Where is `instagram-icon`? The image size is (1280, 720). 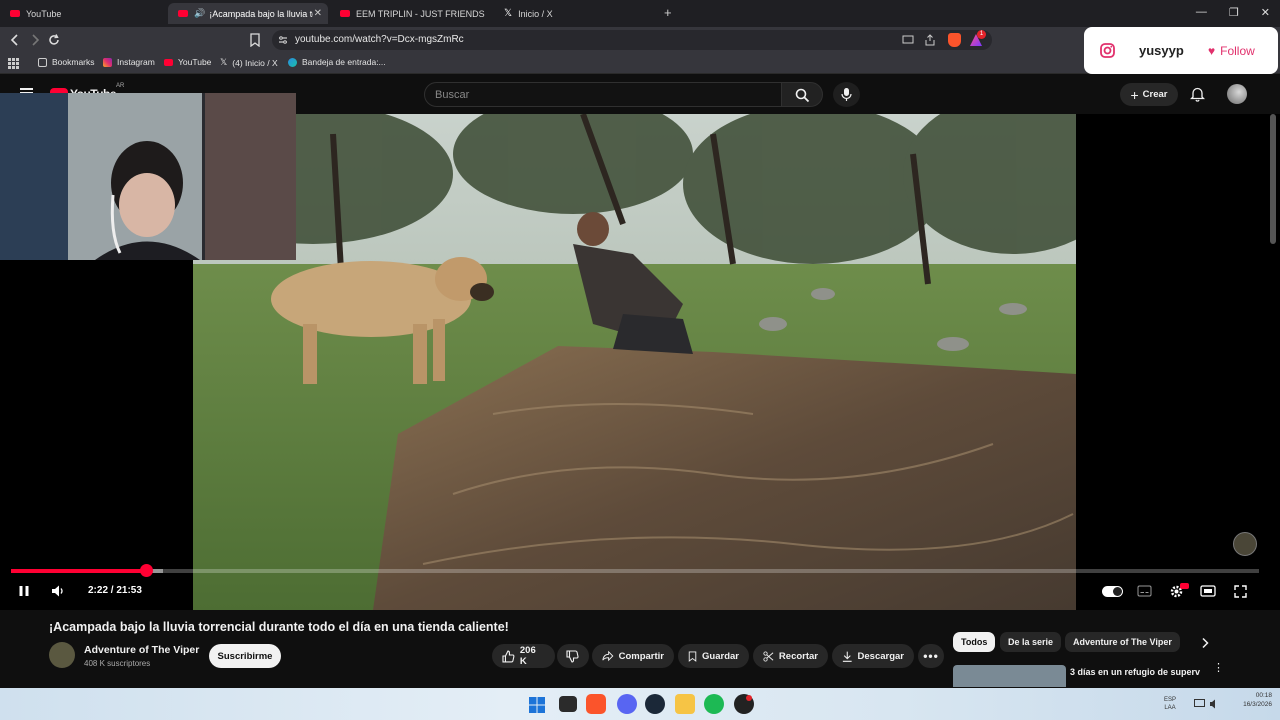 instagram-icon is located at coordinates (1107, 50).